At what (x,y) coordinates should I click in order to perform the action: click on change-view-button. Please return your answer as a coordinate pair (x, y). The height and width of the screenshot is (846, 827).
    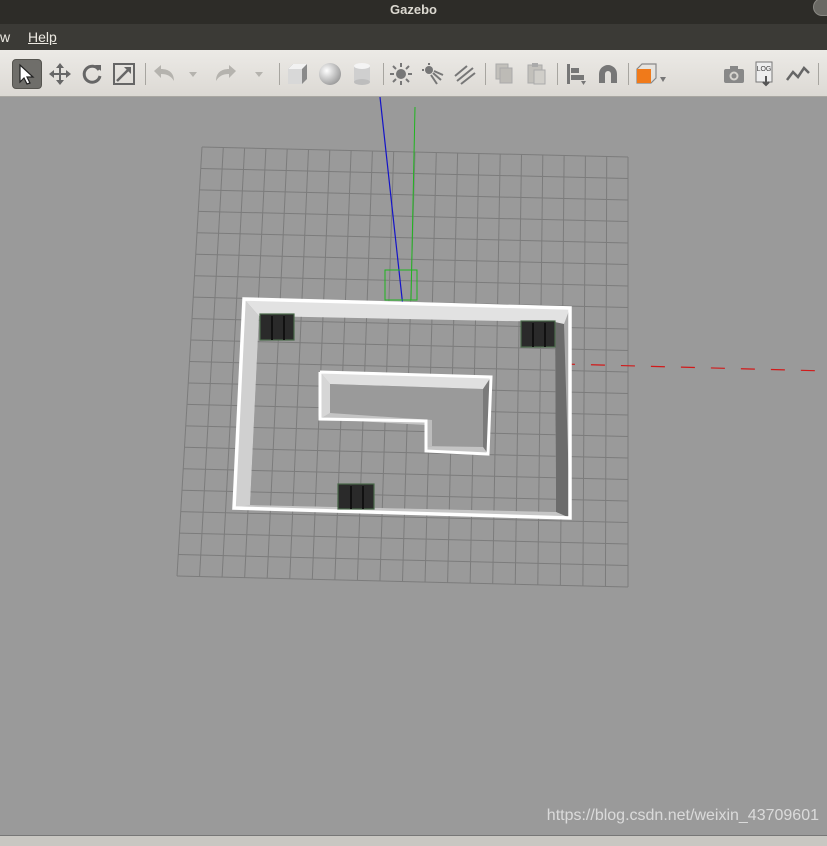
    Looking at the image, I should click on (651, 74).